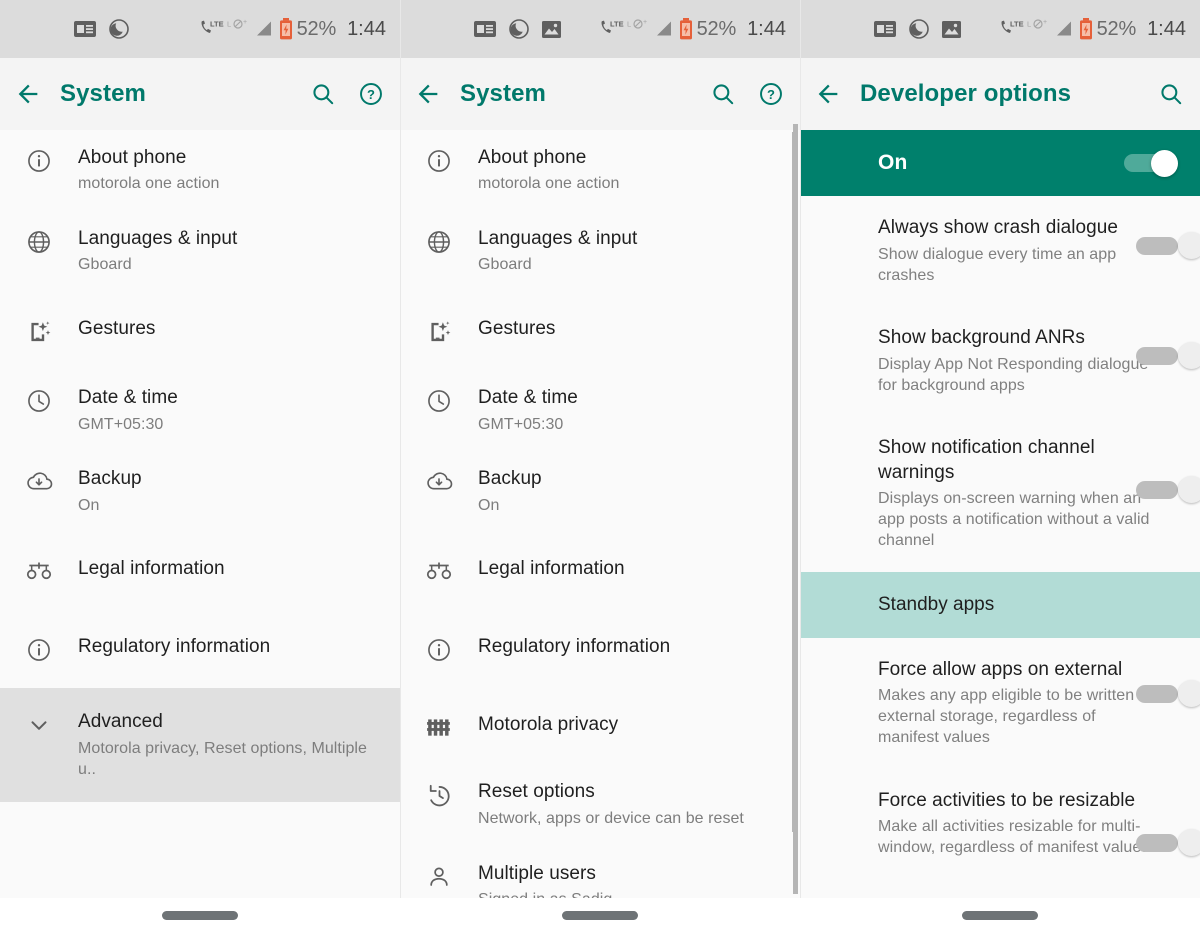 This screenshot has height=933, width=1200. I want to click on clock-text-3: 1:44, so click(1166, 28).